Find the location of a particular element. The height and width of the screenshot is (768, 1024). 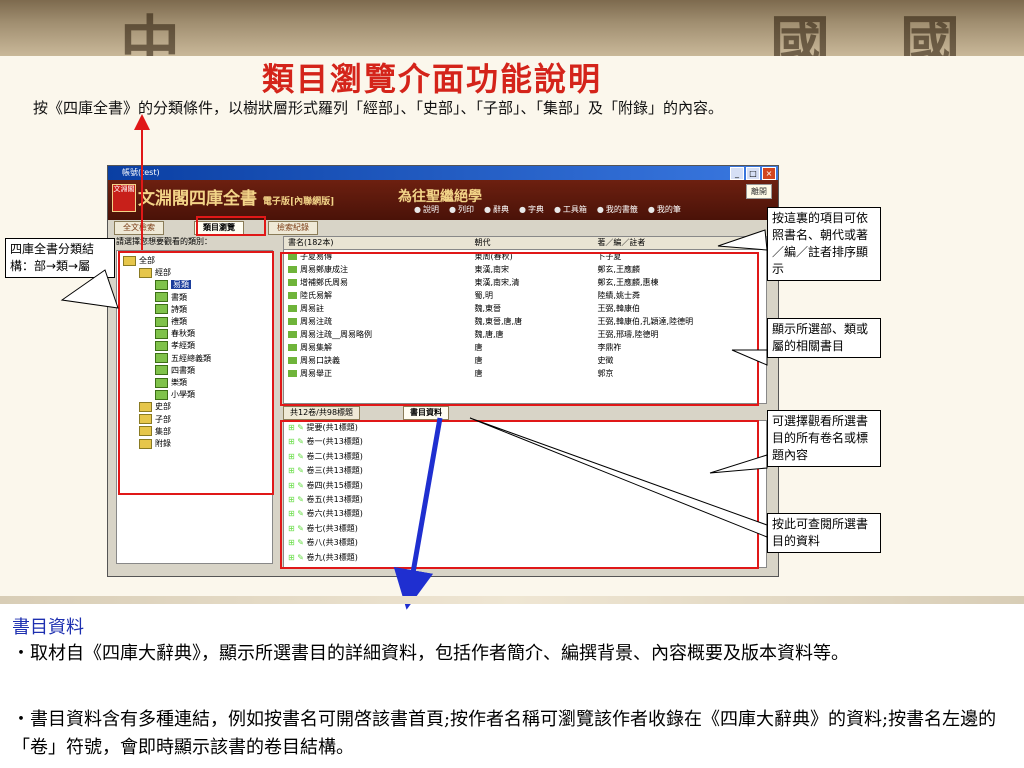

divider-strip is located at coordinates (512, 600).